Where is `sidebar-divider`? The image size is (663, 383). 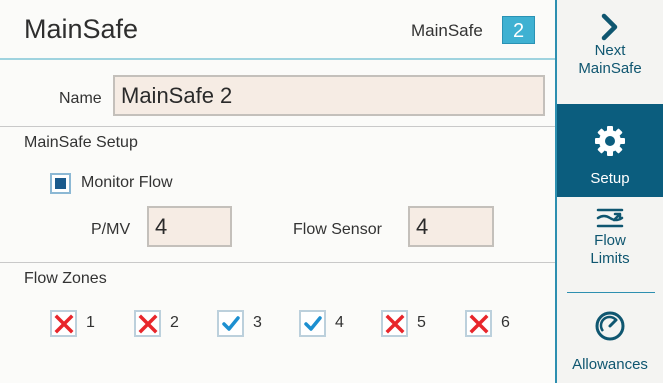 sidebar-divider is located at coordinates (611, 292).